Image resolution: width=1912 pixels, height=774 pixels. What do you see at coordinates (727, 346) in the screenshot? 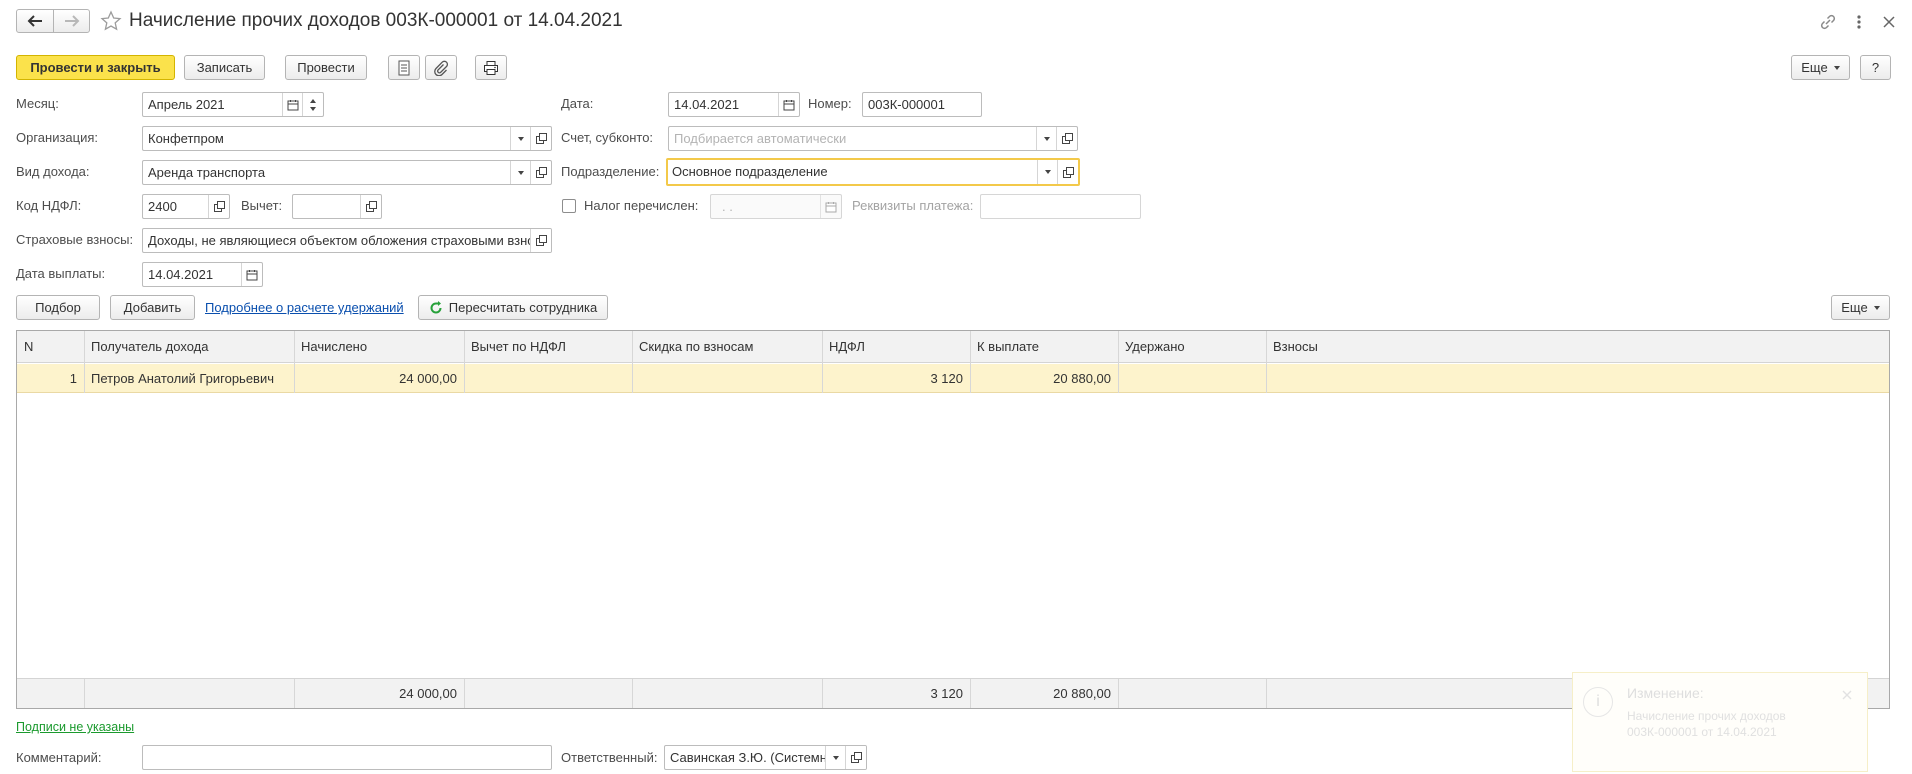
I see `header-contribution-discount: Скидка по взносам` at bounding box center [727, 346].